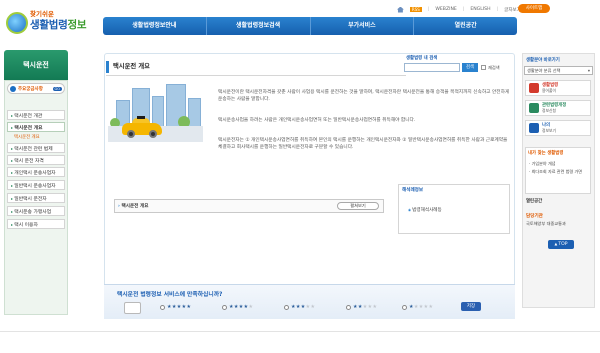 This screenshot has height=353, width=600. I want to click on quick-history-item: 가입분야 개념, so click(559, 163).